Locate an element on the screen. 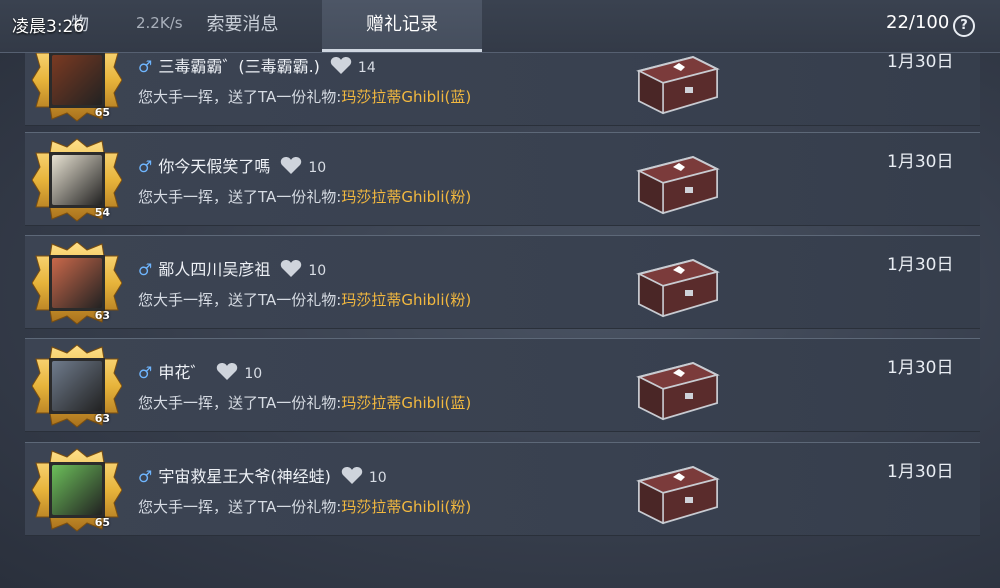  user-name-line: ♂ 申花゛ 10 is located at coordinates (200, 371).